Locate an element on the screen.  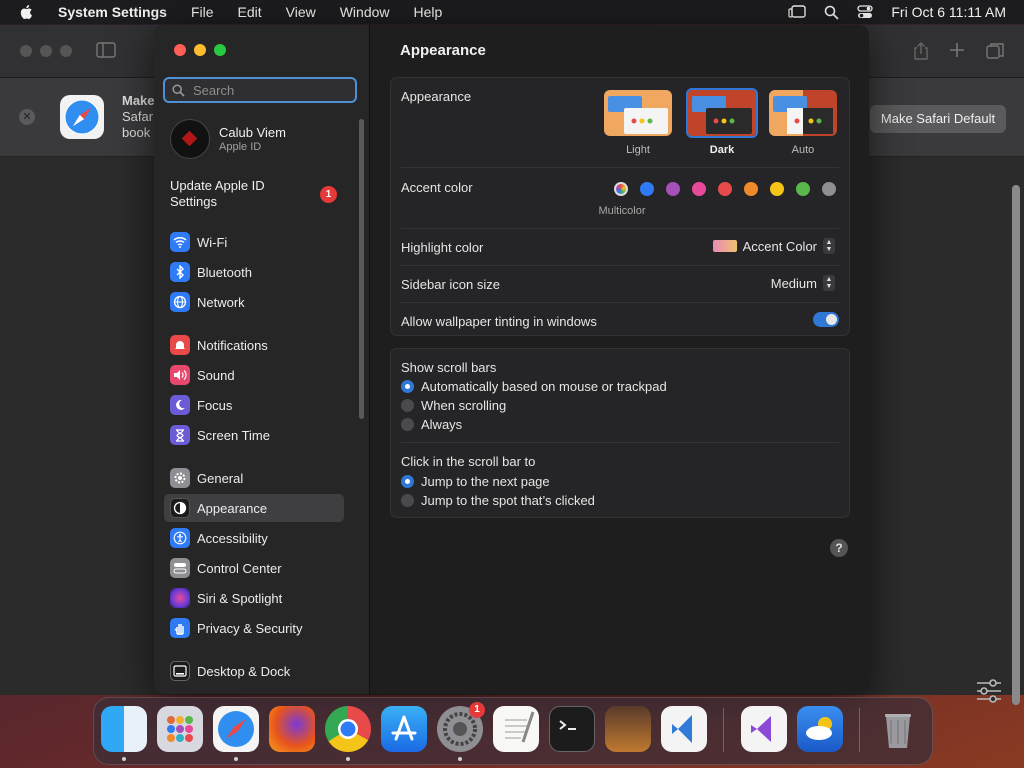
app-store-icon is located at coordinates (404, 729).